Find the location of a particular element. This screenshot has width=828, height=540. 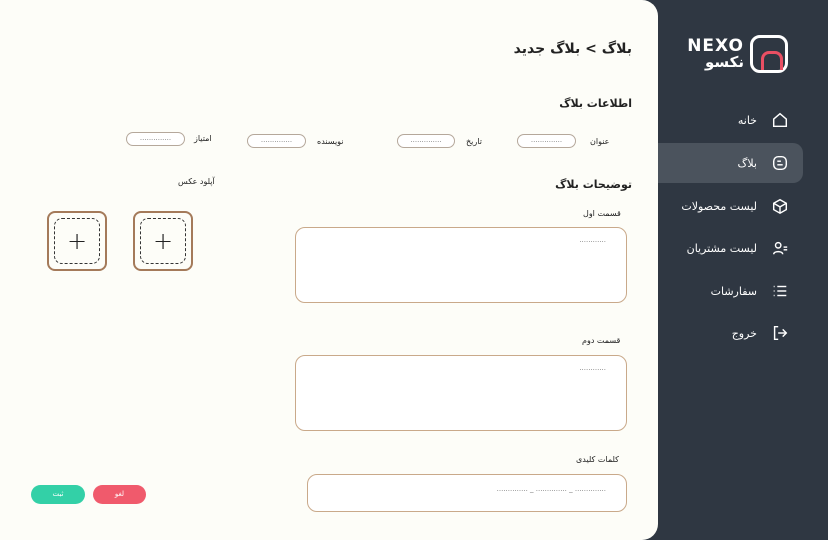

blog-icon is located at coordinates (780, 163).